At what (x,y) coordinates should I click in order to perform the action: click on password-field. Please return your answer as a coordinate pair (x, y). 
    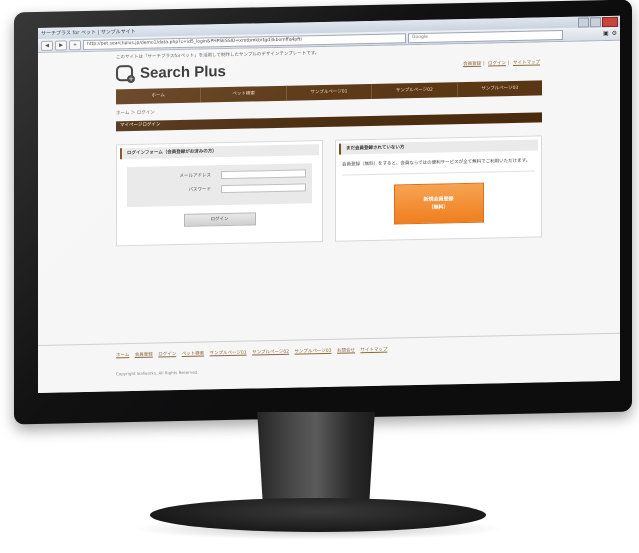
    Looking at the image, I should click on (263, 188).